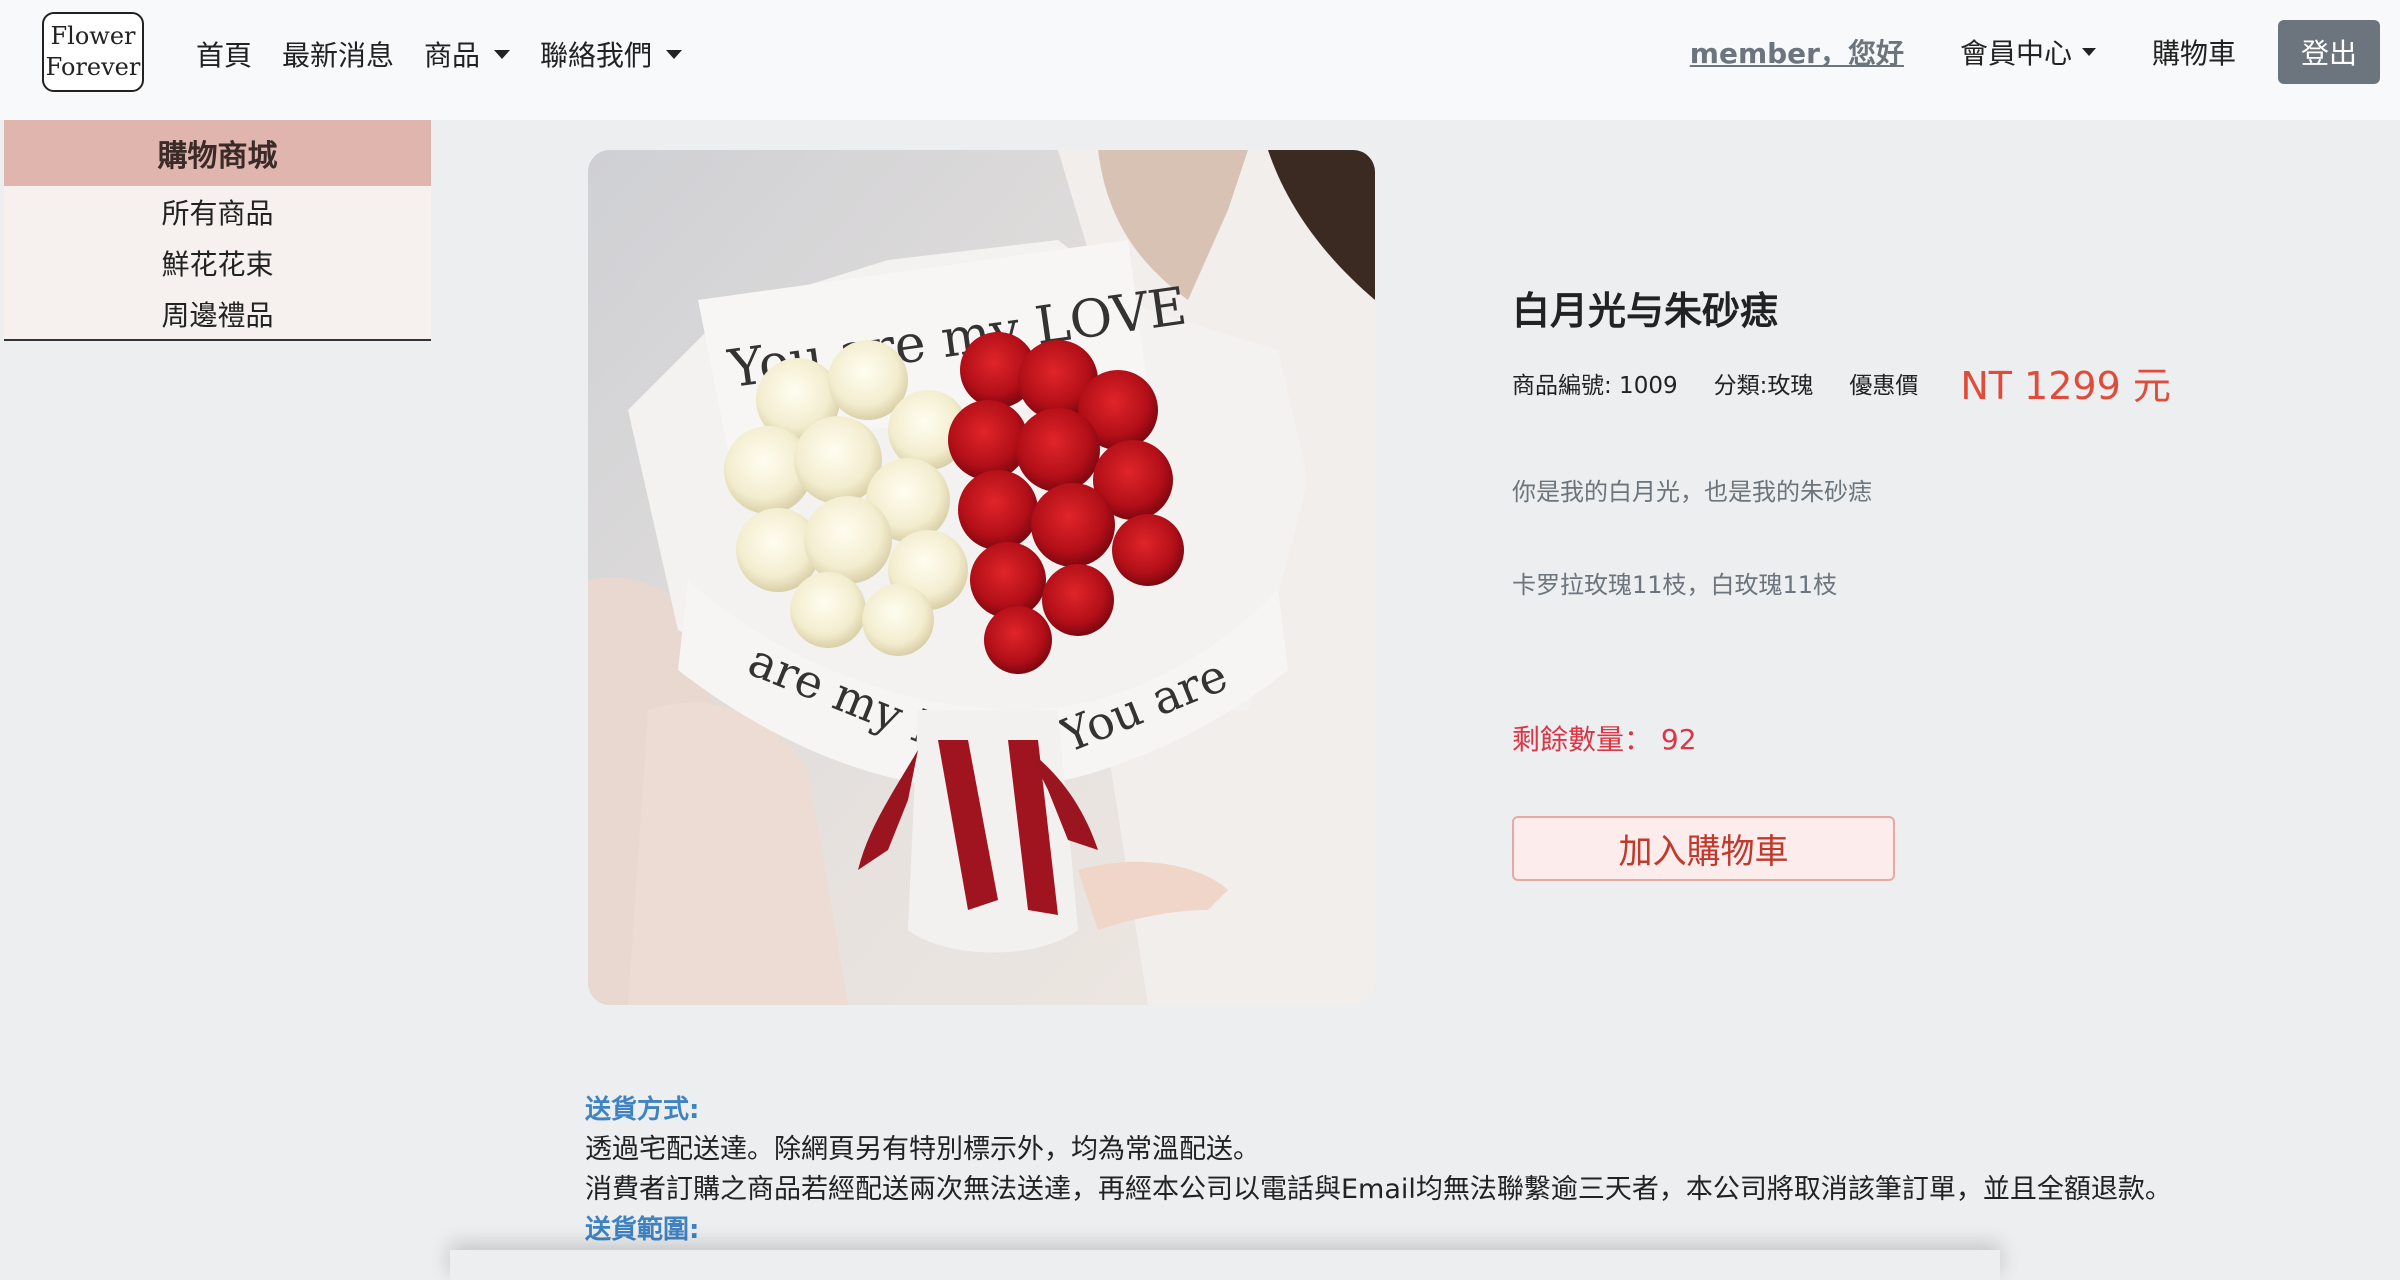 The image size is (2400, 1280). I want to click on nav-contact-label: 聯絡我們, so click(596, 55).